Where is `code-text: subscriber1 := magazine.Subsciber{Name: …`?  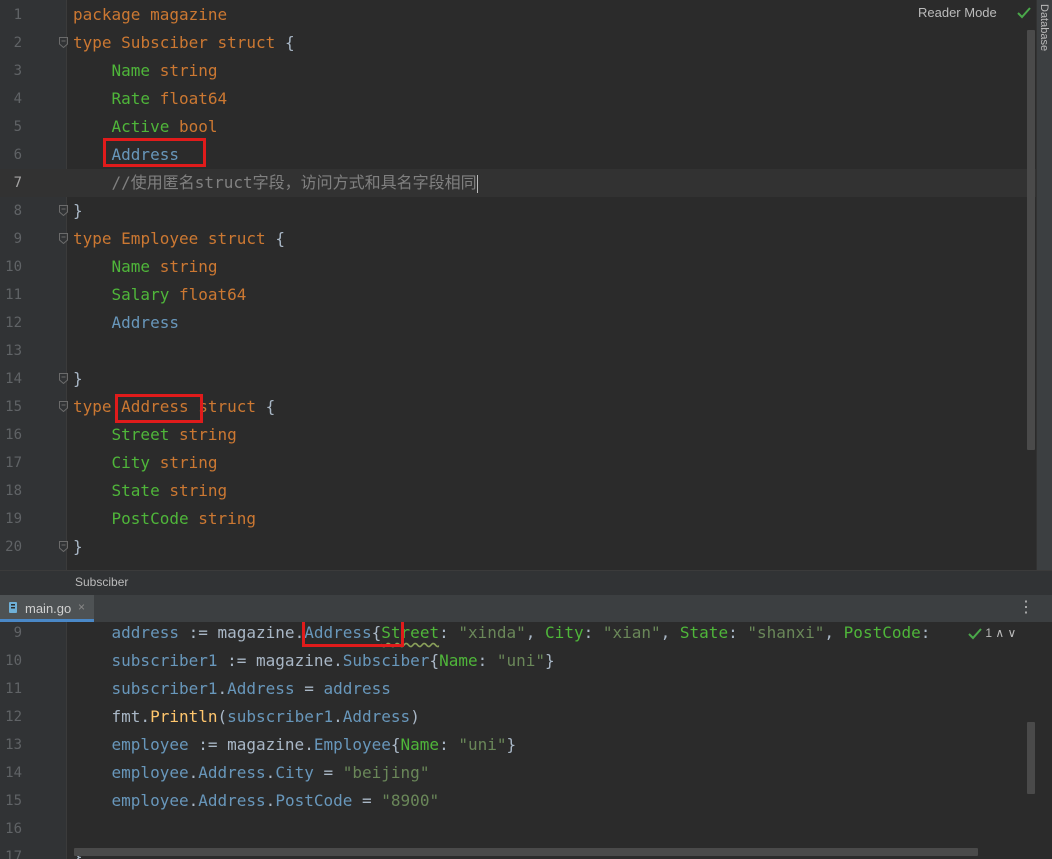
code-text: subscriber1 := magazine.Subsciber{Name: … is located at coordinates (314, 661).